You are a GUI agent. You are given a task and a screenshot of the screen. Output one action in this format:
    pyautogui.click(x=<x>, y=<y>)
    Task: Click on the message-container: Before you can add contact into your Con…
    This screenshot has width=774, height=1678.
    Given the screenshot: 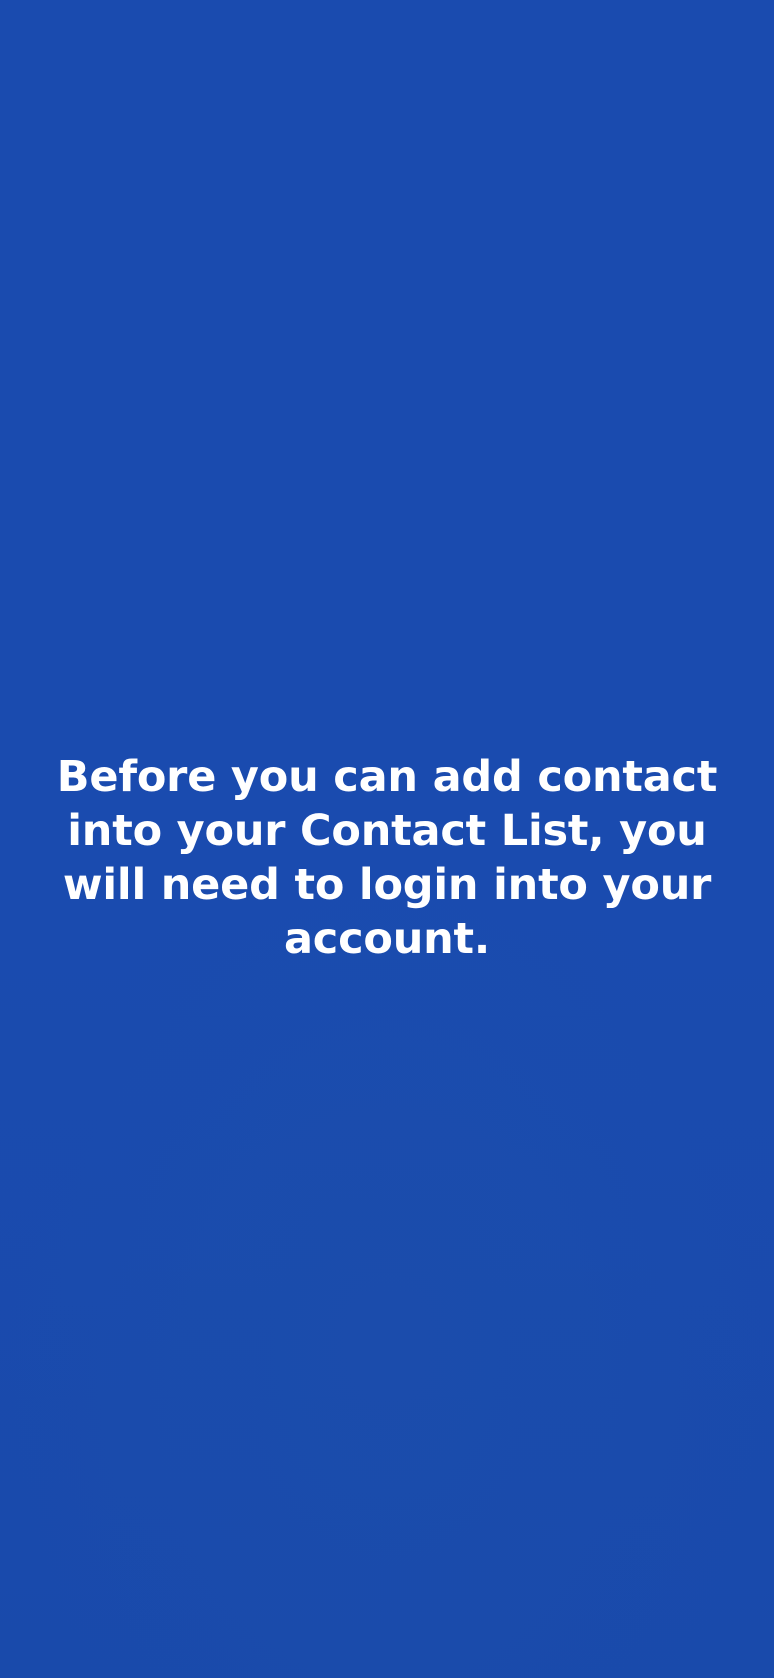 What is the action you would take?
    pyautogui.click(x=387, y=858)
    